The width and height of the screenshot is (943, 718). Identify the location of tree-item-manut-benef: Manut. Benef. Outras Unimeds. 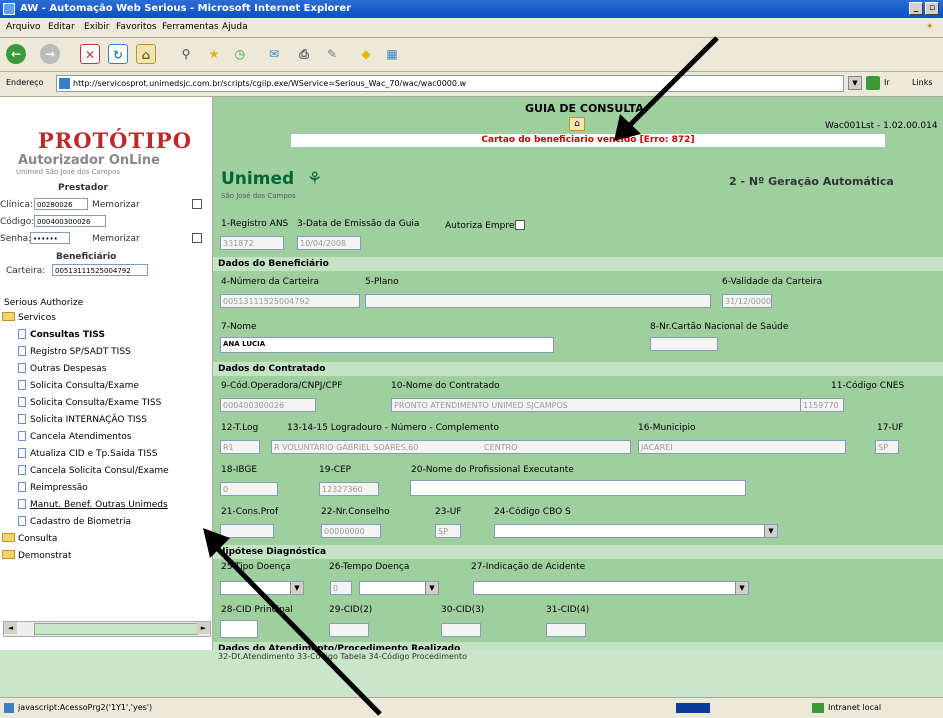
(93, 504).